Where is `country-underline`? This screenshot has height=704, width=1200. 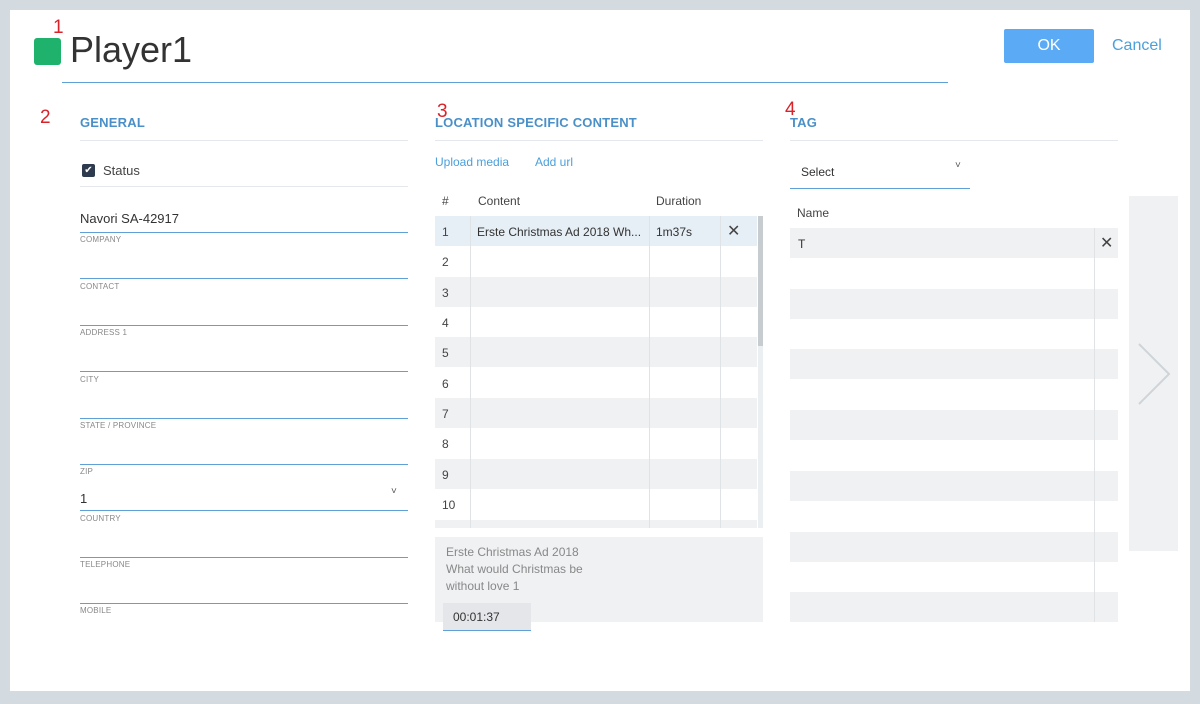 country-underline is located at coordinates (244, 510).